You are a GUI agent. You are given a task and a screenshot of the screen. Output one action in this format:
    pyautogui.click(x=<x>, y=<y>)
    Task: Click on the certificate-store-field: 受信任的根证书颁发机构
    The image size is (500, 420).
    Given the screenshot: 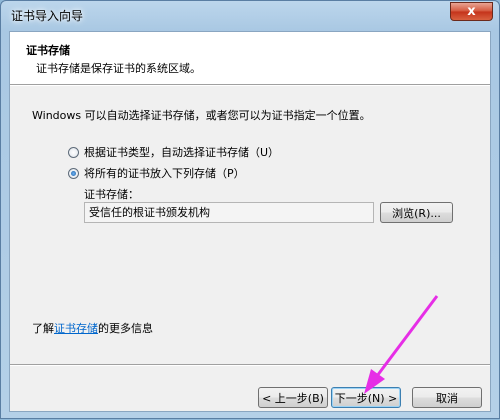 What is the action you would take?
    pyautogui.click(x=229, y=212)
    